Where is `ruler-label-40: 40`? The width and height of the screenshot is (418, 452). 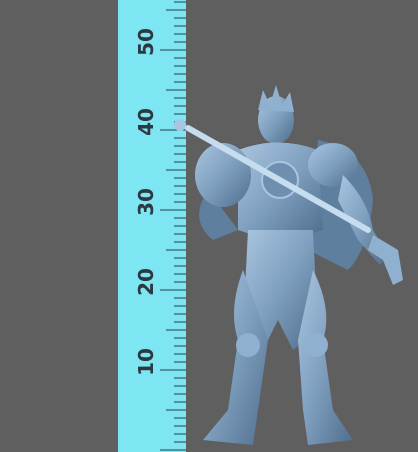 ruler-label-40: 40 is located at coordinates (146, 122).